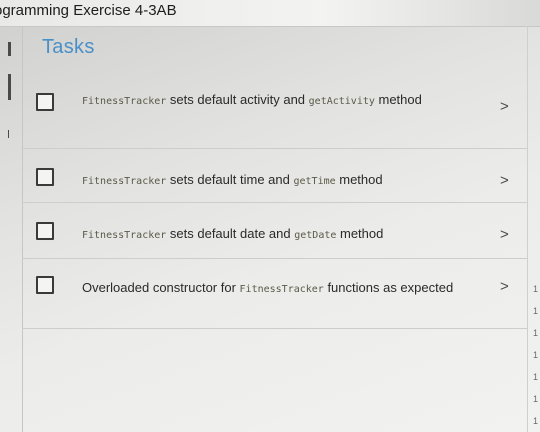  I want to click on task-text-segment: sets default time and, so click(230, 179).